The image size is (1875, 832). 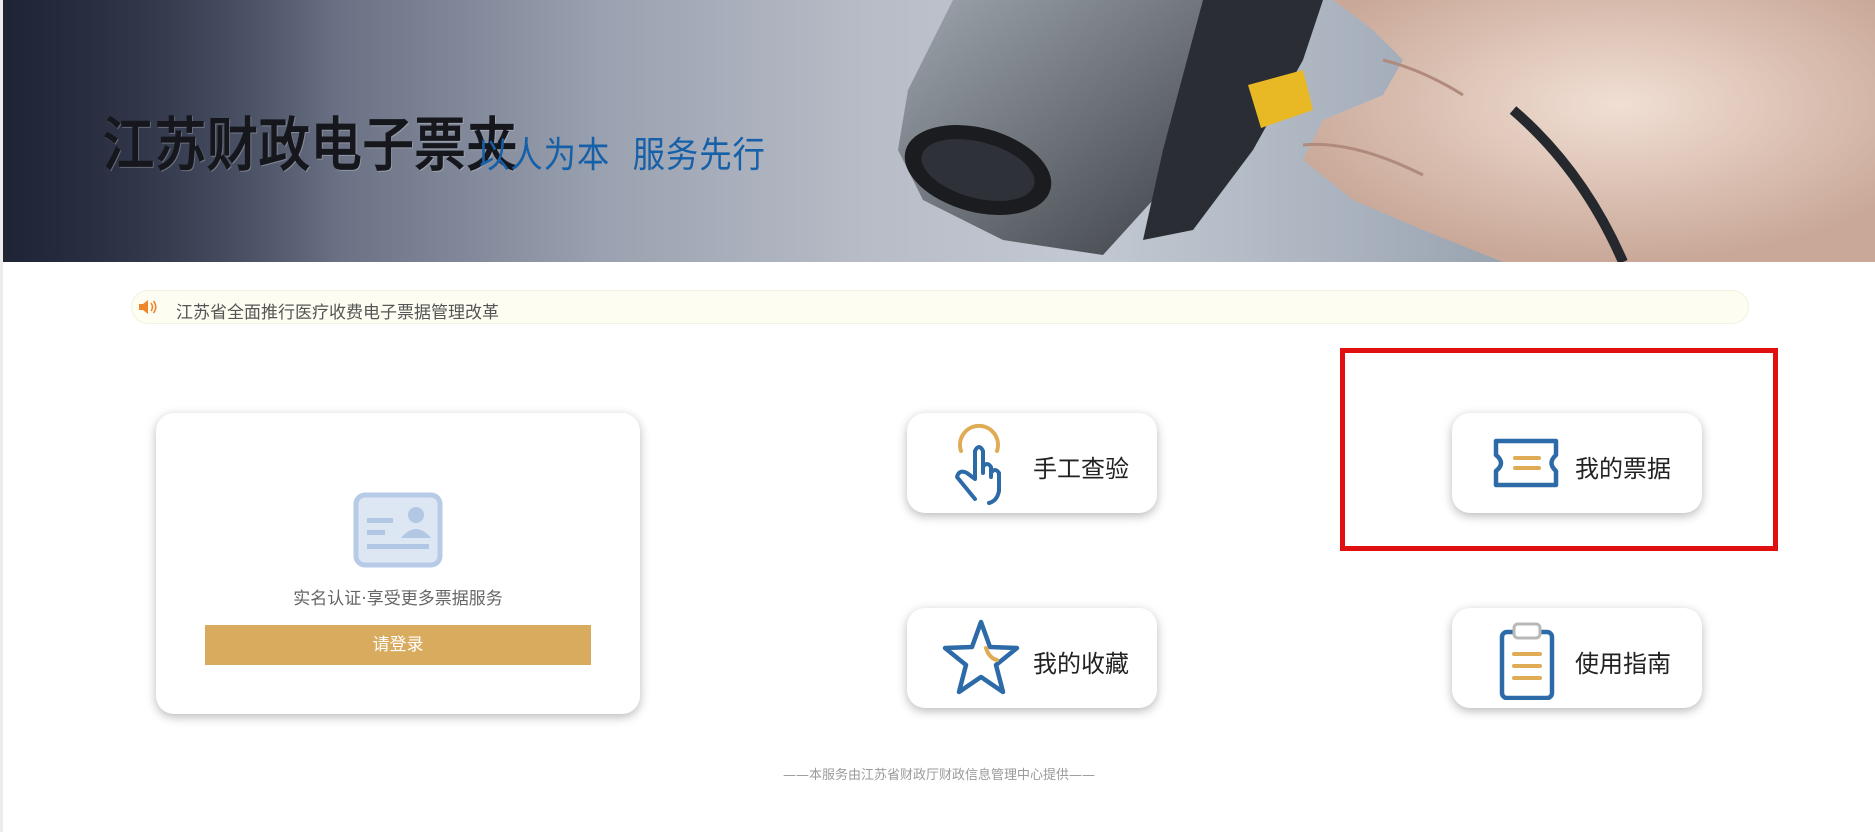 What do you see at coordinates (398, 599) in the screenshot?
I see `login-hint: 实名认证·享受更多票据服务` at bounding box center [398, 599].